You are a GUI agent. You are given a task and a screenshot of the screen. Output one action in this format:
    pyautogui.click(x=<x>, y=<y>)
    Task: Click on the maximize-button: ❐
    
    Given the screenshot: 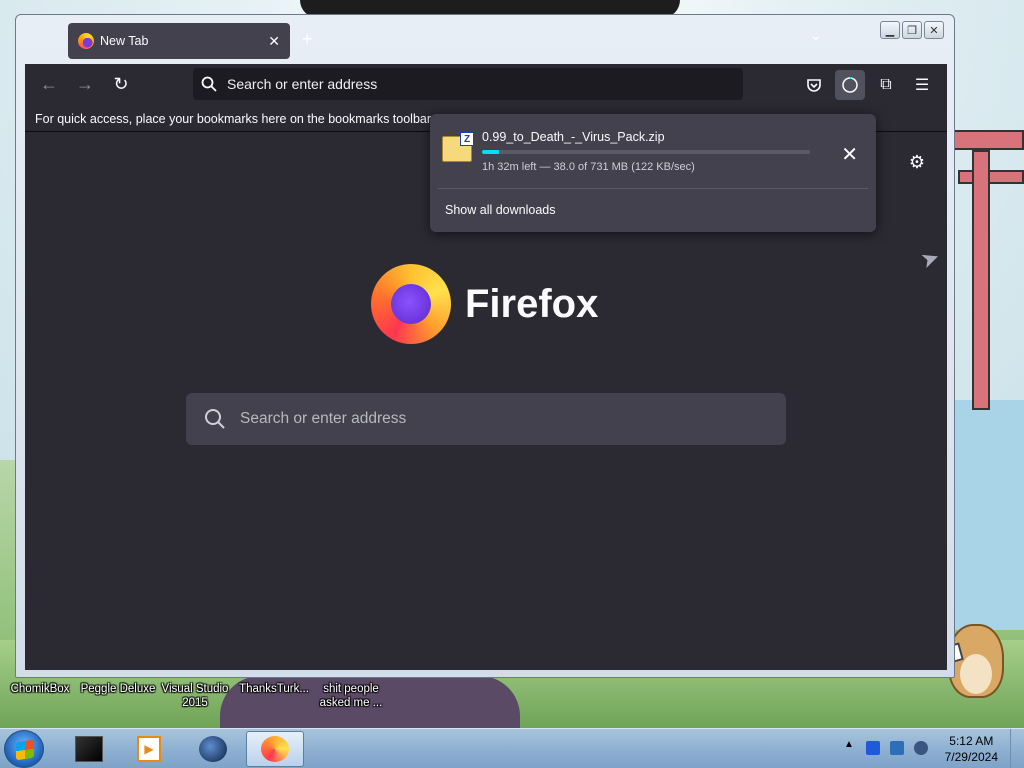 What is the action you would take?
    pyautogui.click(x=912, y=30)
    